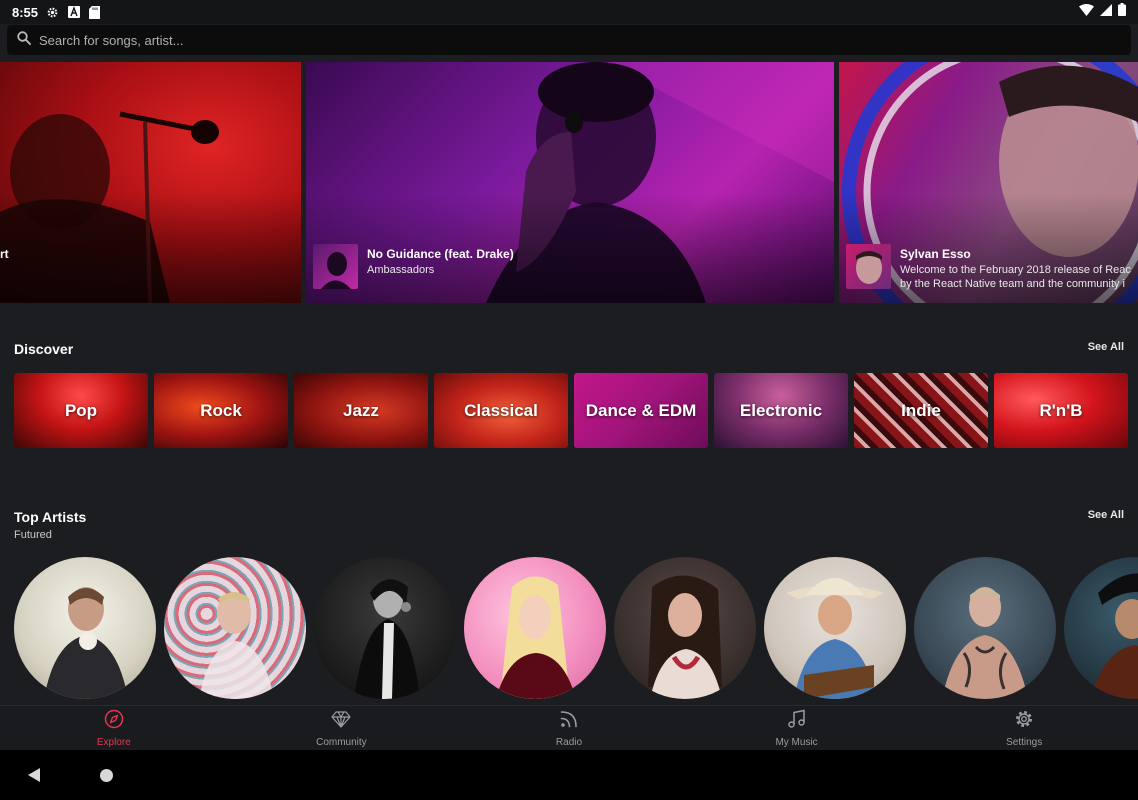  I want to click on genre-label: Jazz, so click(361, 410).